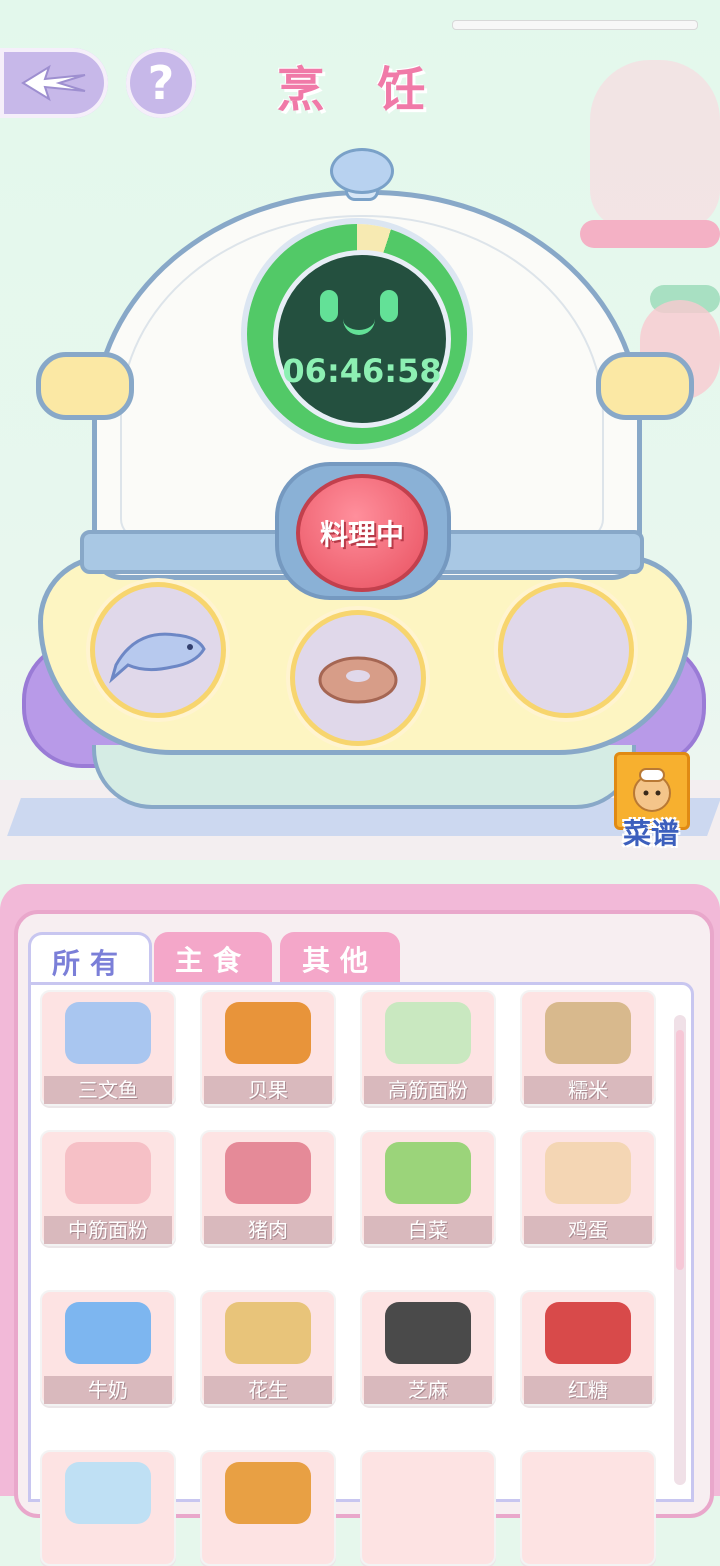  I want to click on right-handle, so click(645, 386).